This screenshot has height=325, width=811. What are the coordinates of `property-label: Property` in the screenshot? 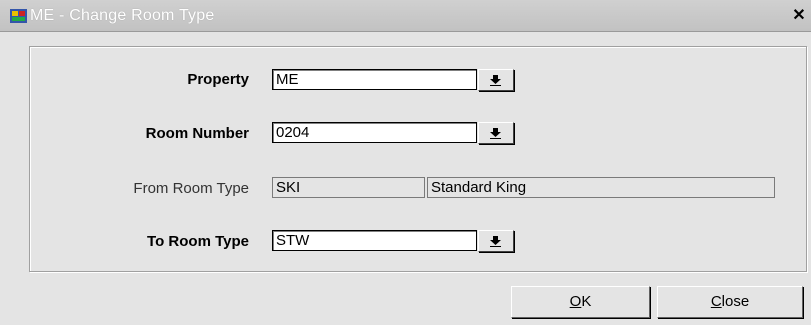 It's located at (218, 79).